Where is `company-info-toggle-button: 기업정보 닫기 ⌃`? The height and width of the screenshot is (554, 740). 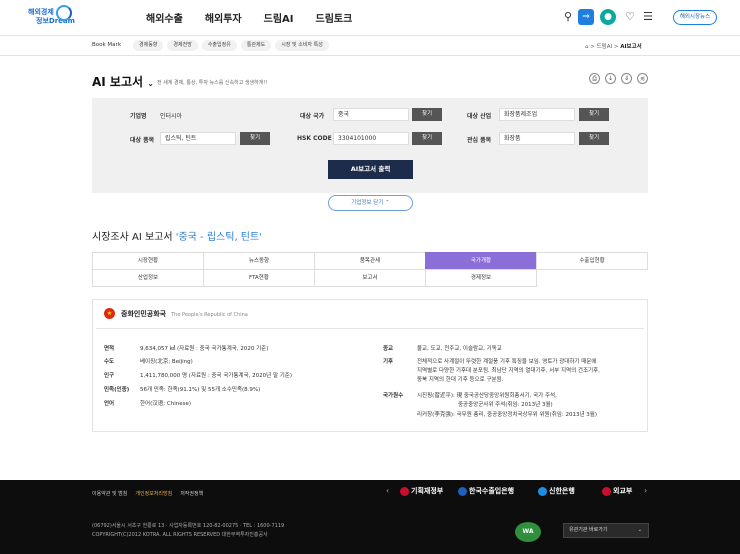
company-info-toggle-button: 기업정보 닫기 ⌃ is located at coordinates (370, 203).